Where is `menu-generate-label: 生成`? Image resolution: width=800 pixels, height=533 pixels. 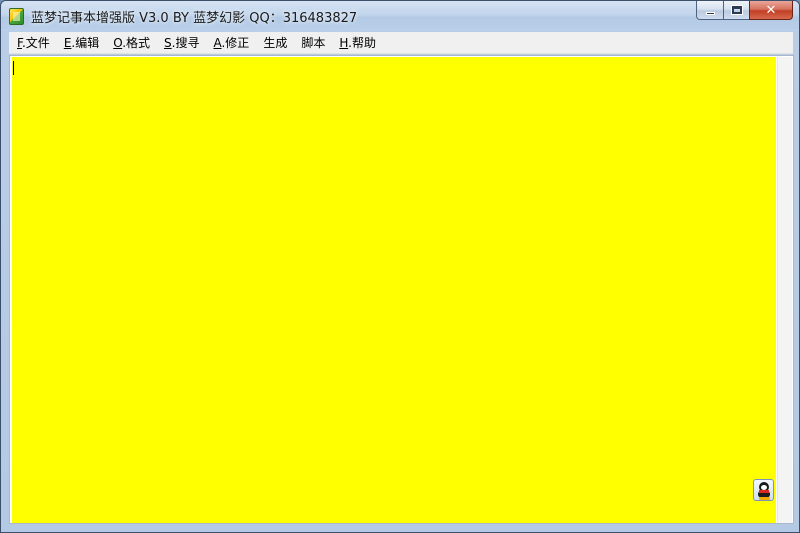
menu-generate-label: 生成 is located at coordinates (275, 43).